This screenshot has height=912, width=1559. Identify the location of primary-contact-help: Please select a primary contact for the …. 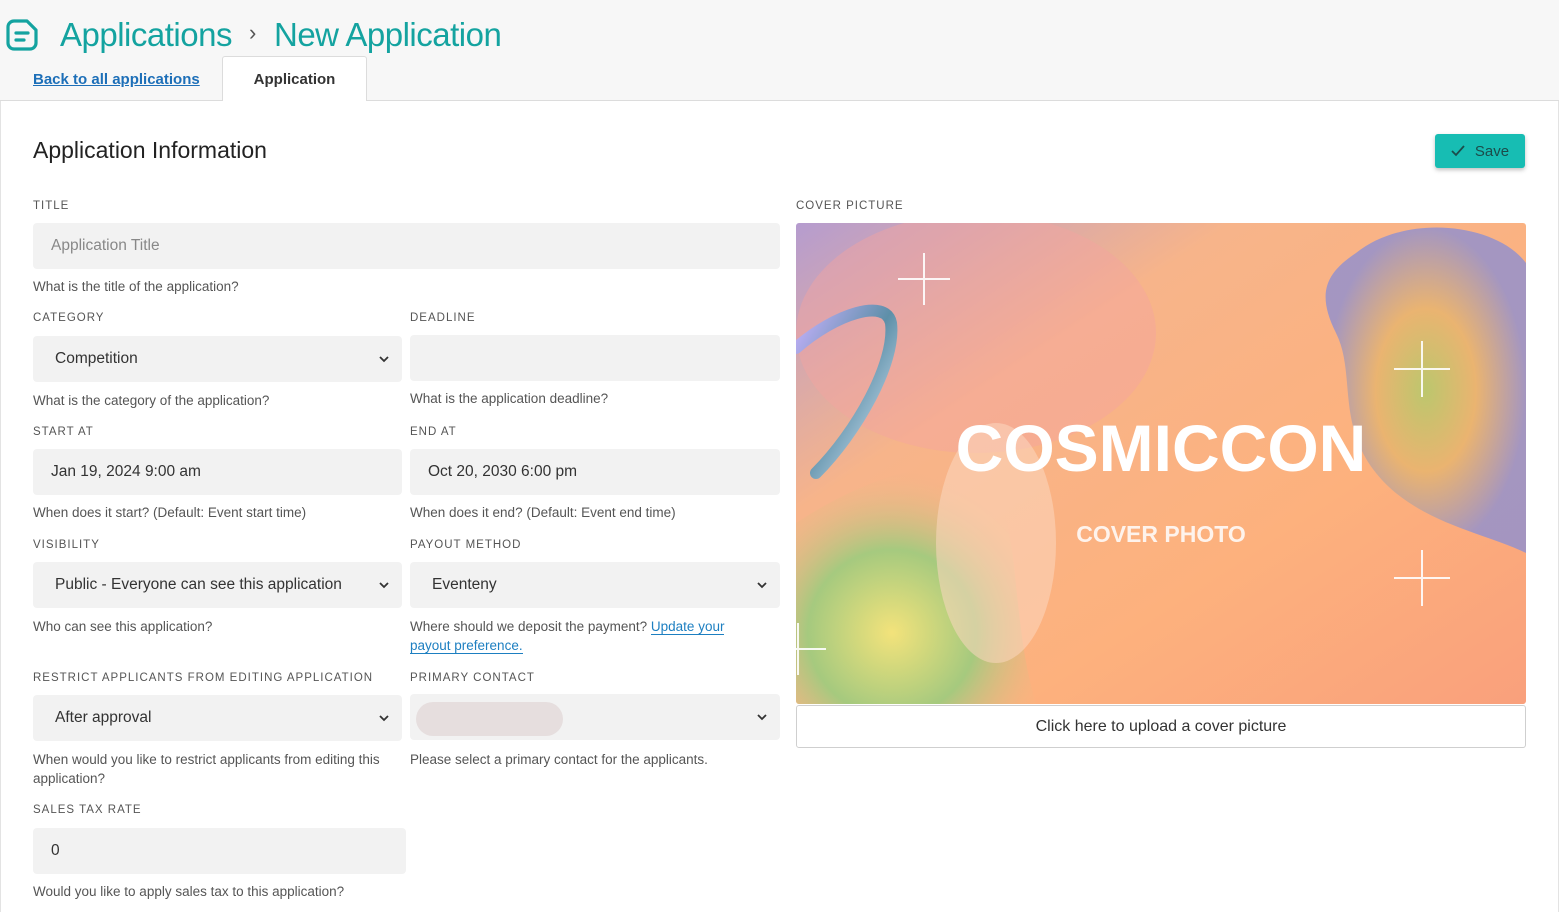
(559, 759).